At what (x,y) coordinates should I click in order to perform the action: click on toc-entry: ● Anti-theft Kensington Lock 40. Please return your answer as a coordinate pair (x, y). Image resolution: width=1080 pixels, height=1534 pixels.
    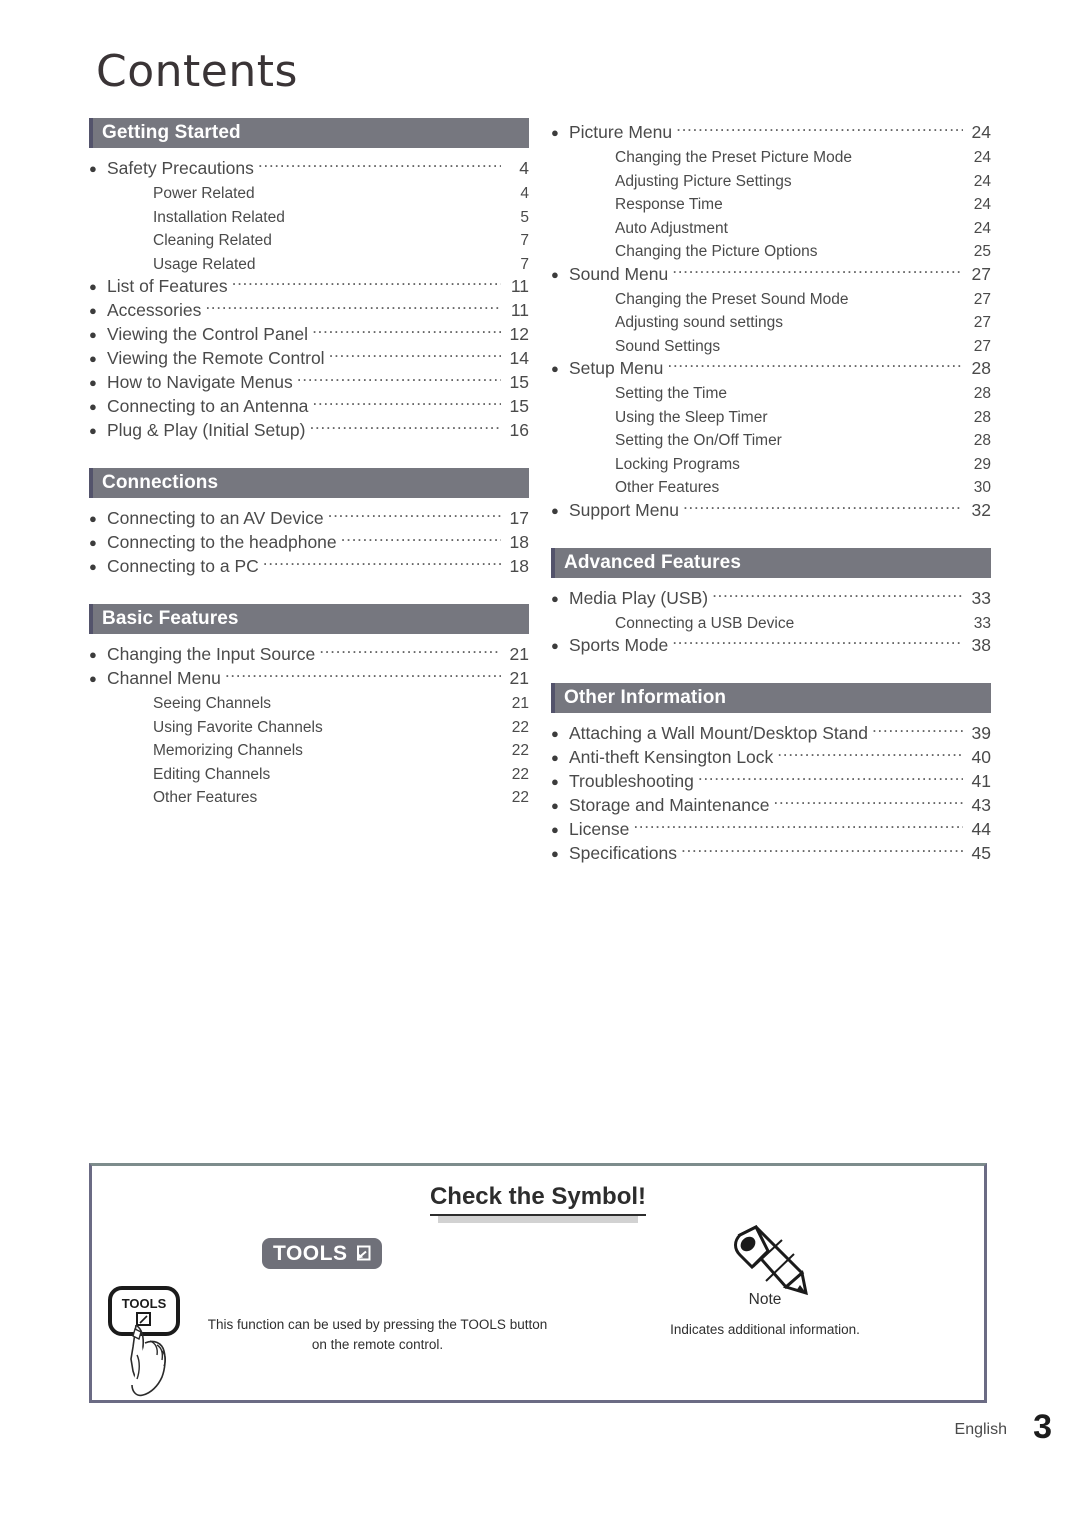
    Looking at the image, I should click on (771, 755).